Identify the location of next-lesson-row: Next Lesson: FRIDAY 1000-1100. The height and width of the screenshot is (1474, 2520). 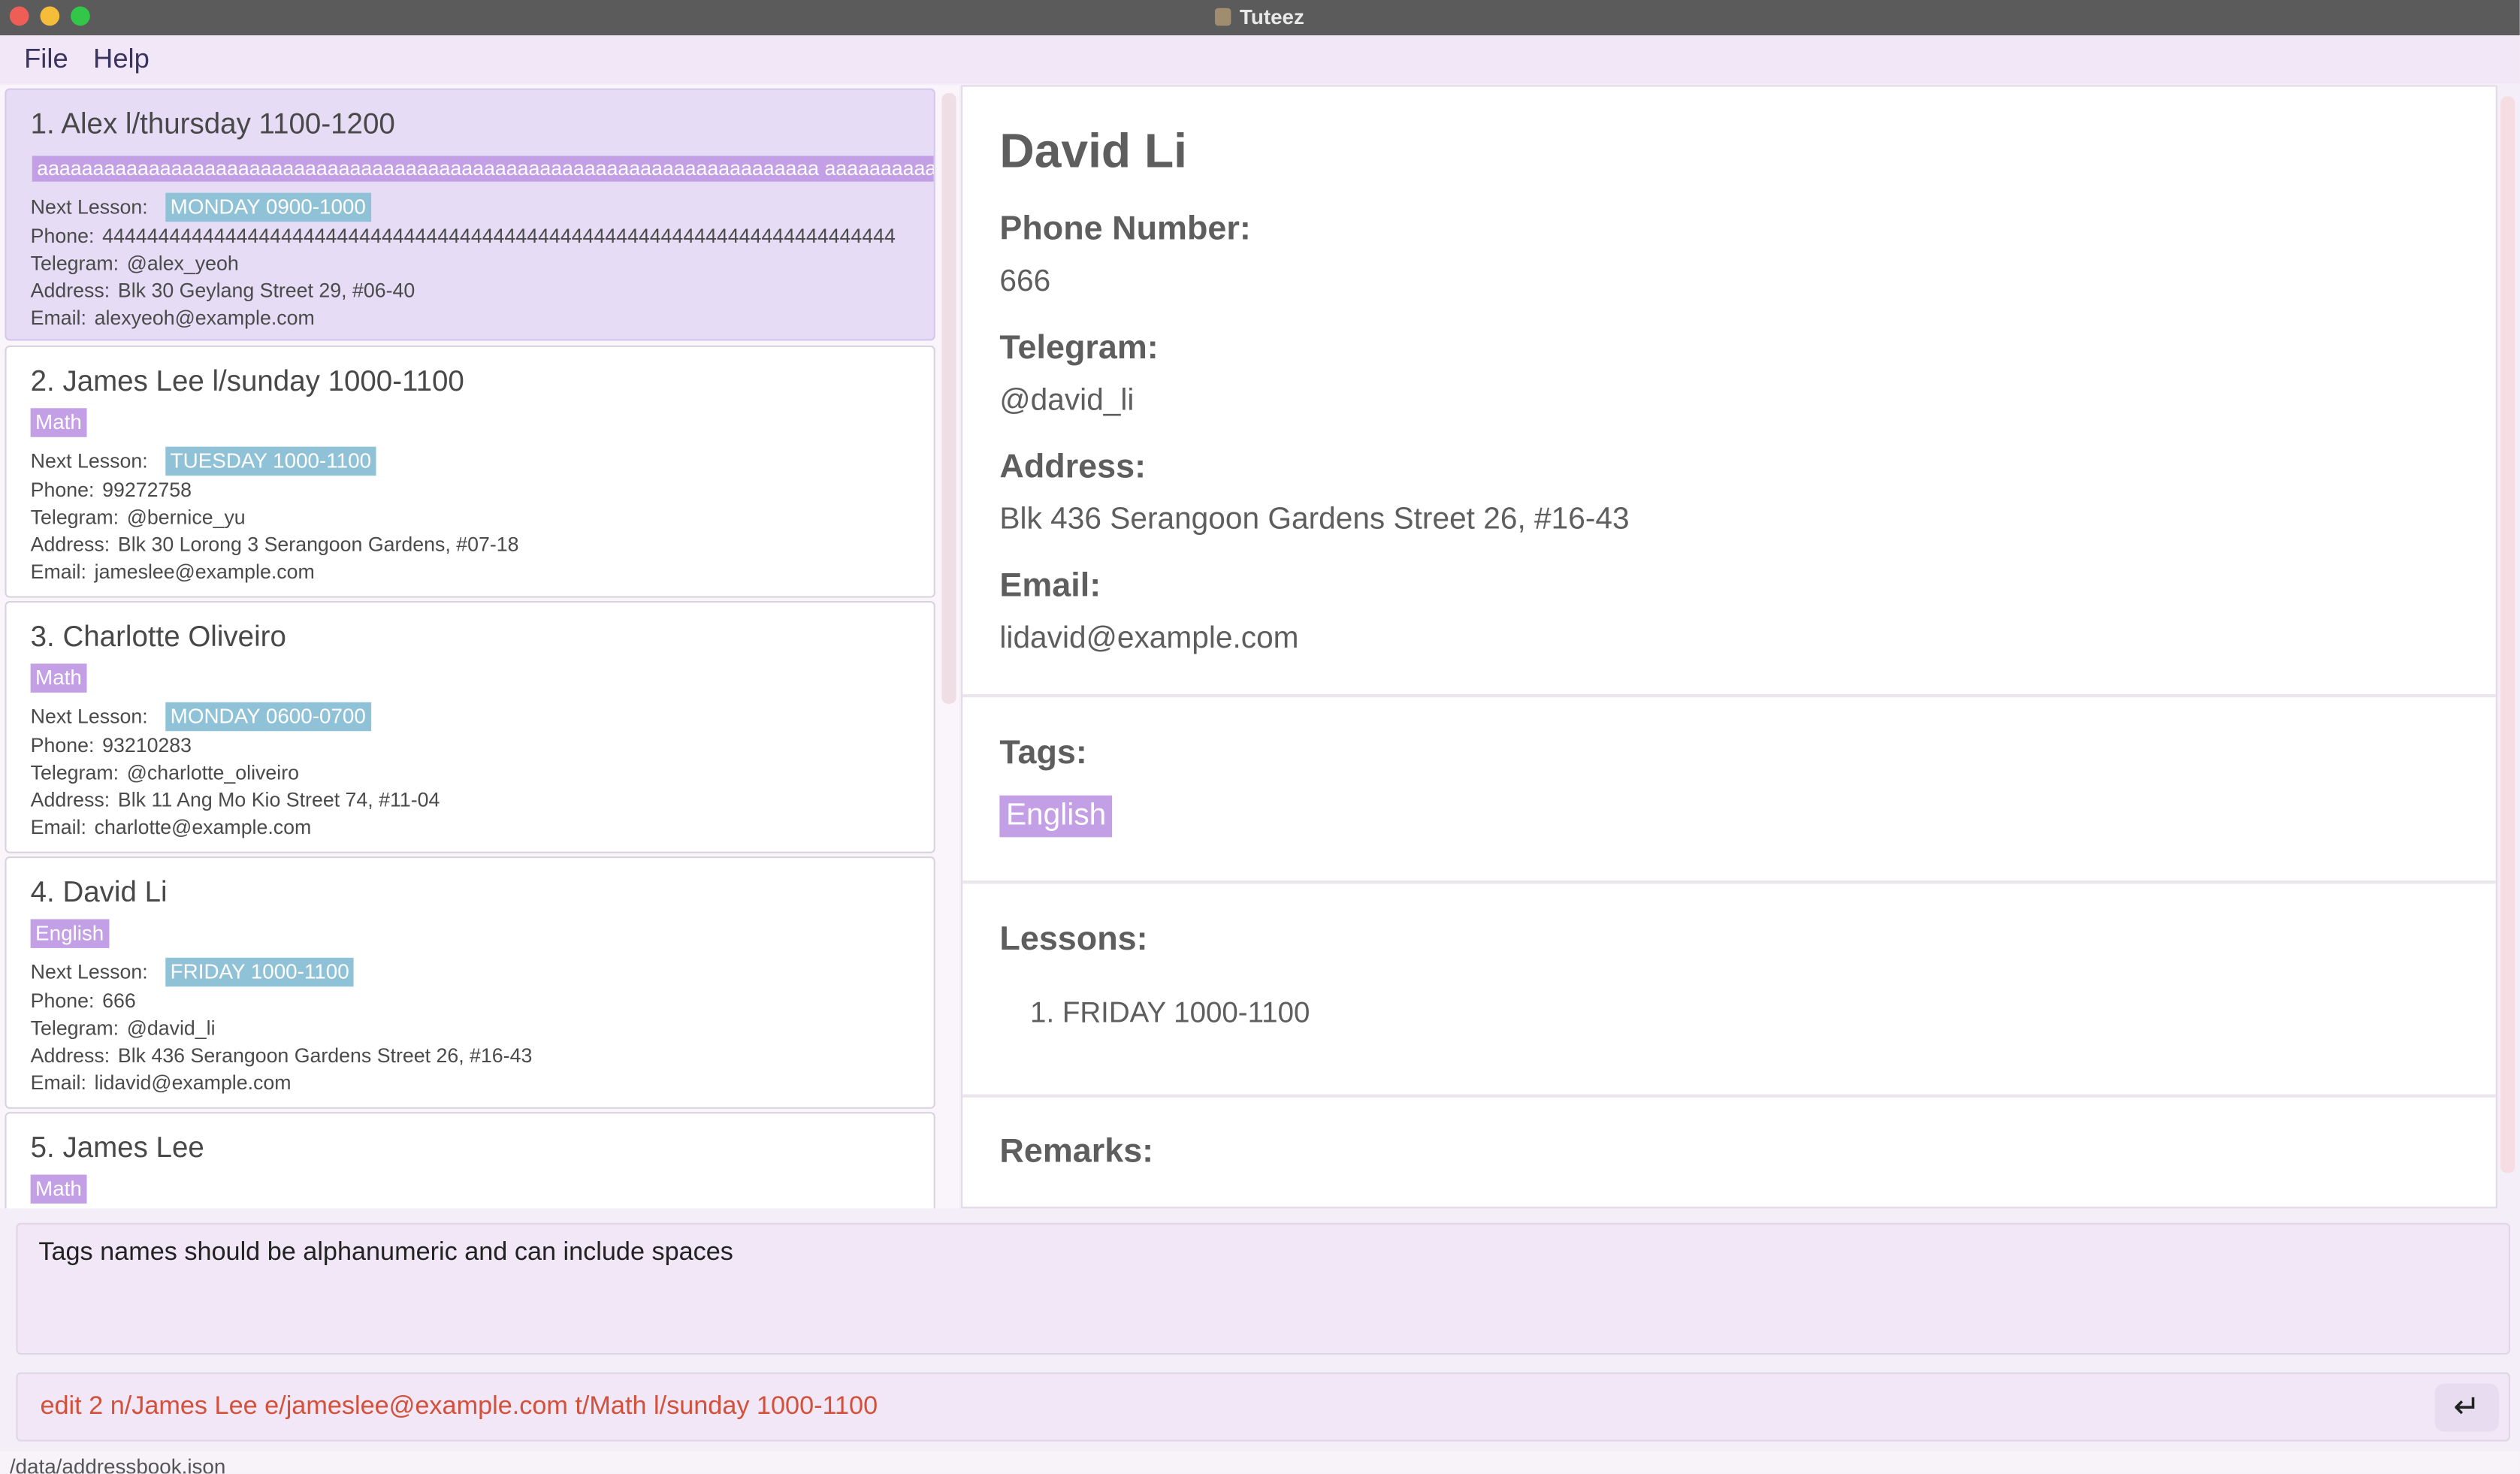
(192, 972).